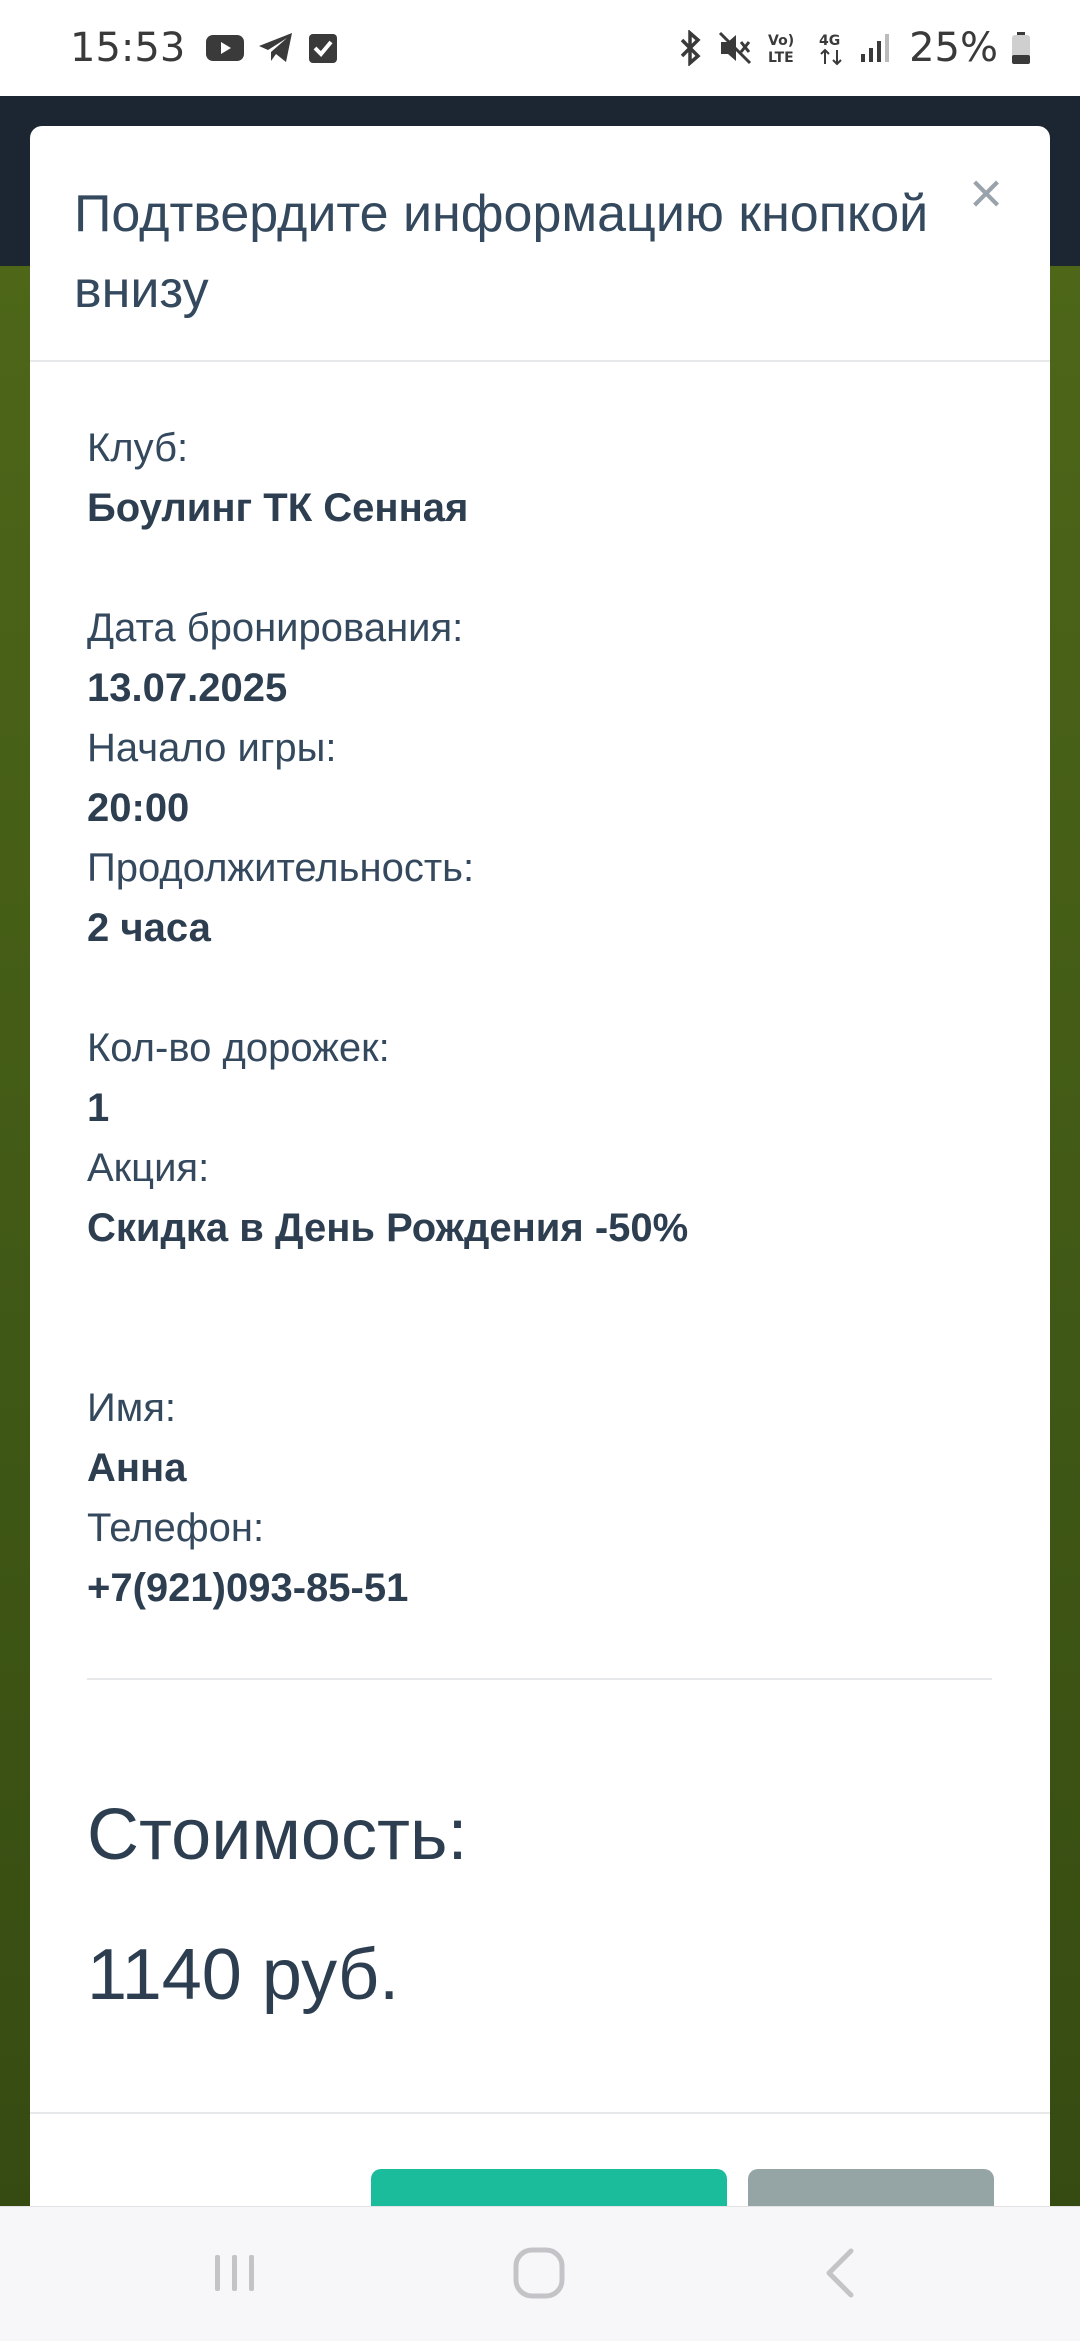 The height and width of the screenshot is (2341, 1080). I want to click on youtube-icon, so click(225, 48).